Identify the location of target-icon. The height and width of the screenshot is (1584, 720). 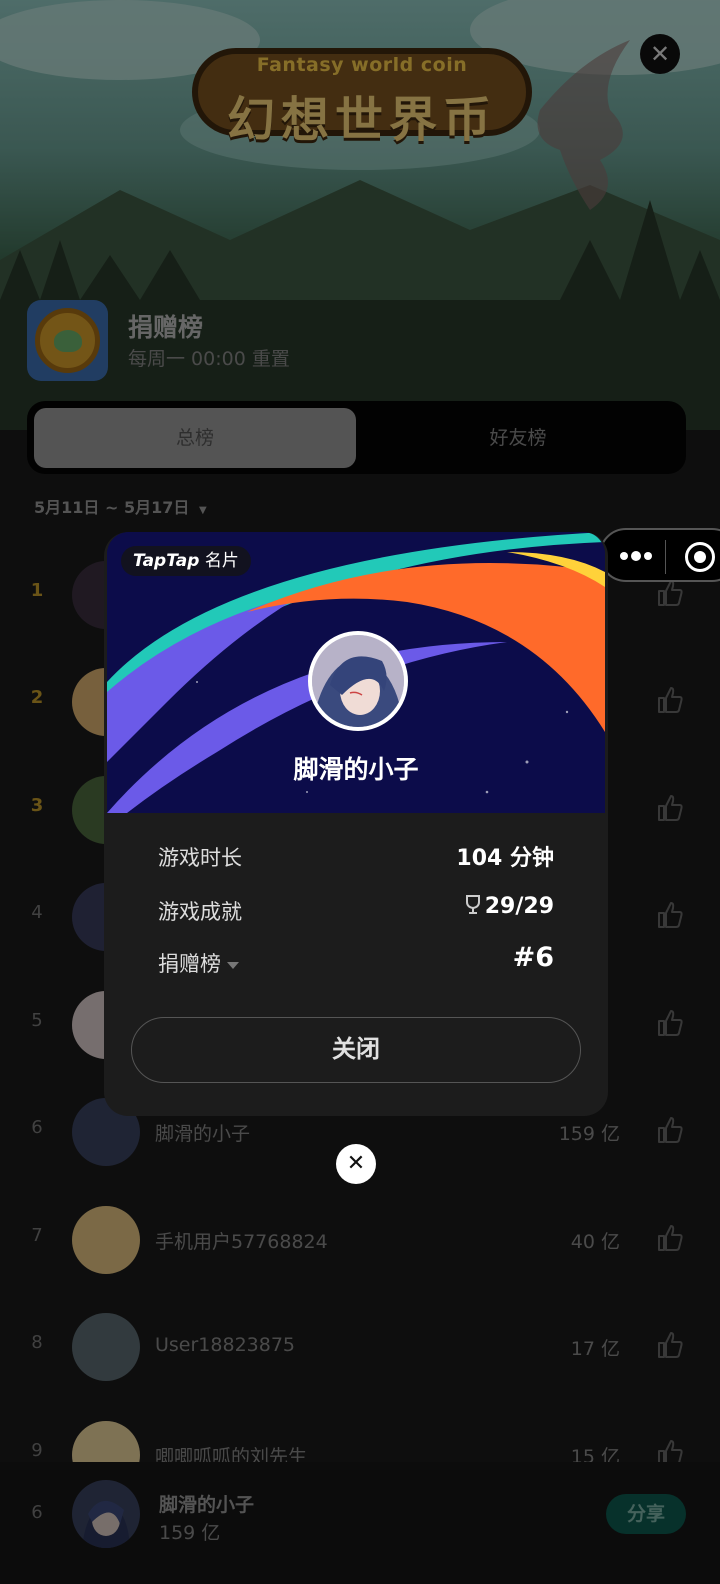
(700, 557).